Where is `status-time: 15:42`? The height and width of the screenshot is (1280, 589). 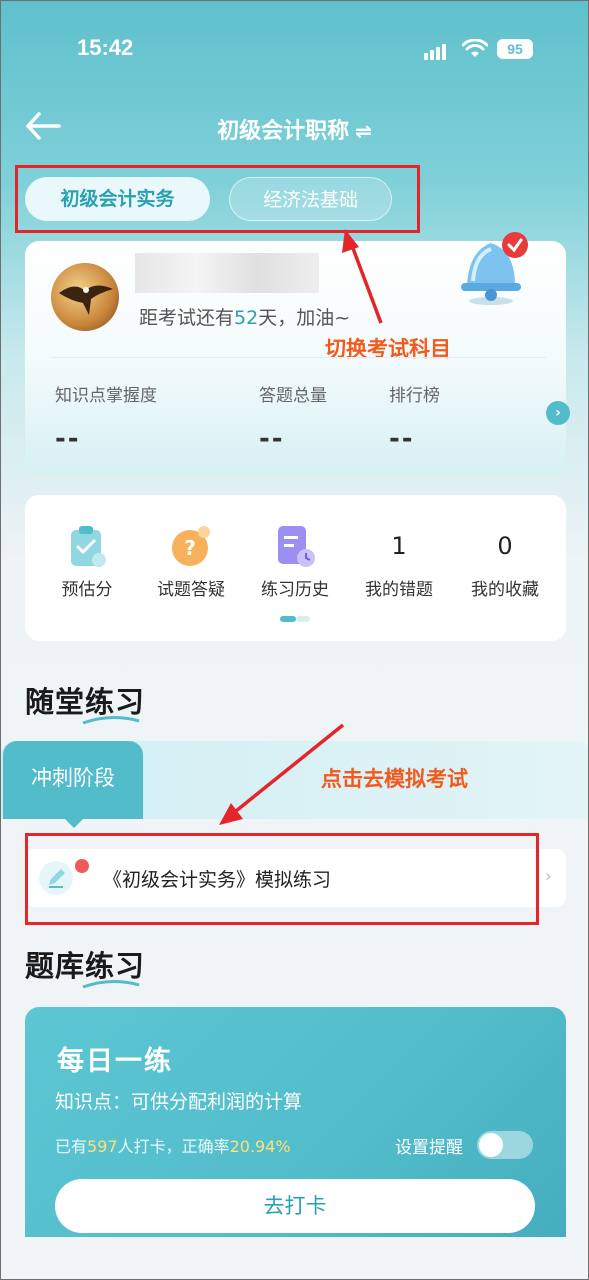 status-time: 15:42 is located at coordinates (105, 47).